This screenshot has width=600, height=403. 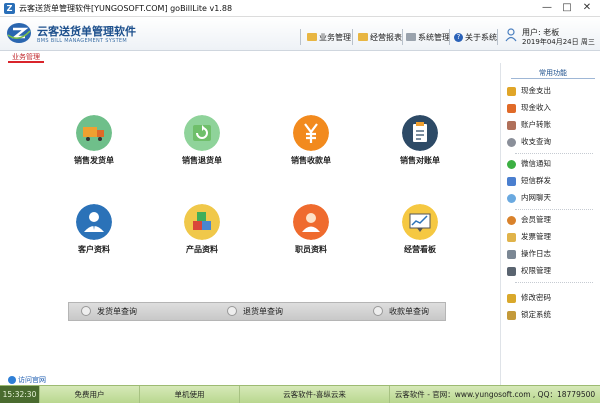 I want to click on sidebar-item-chat: 内网聊天, so click(x=529, y=198).